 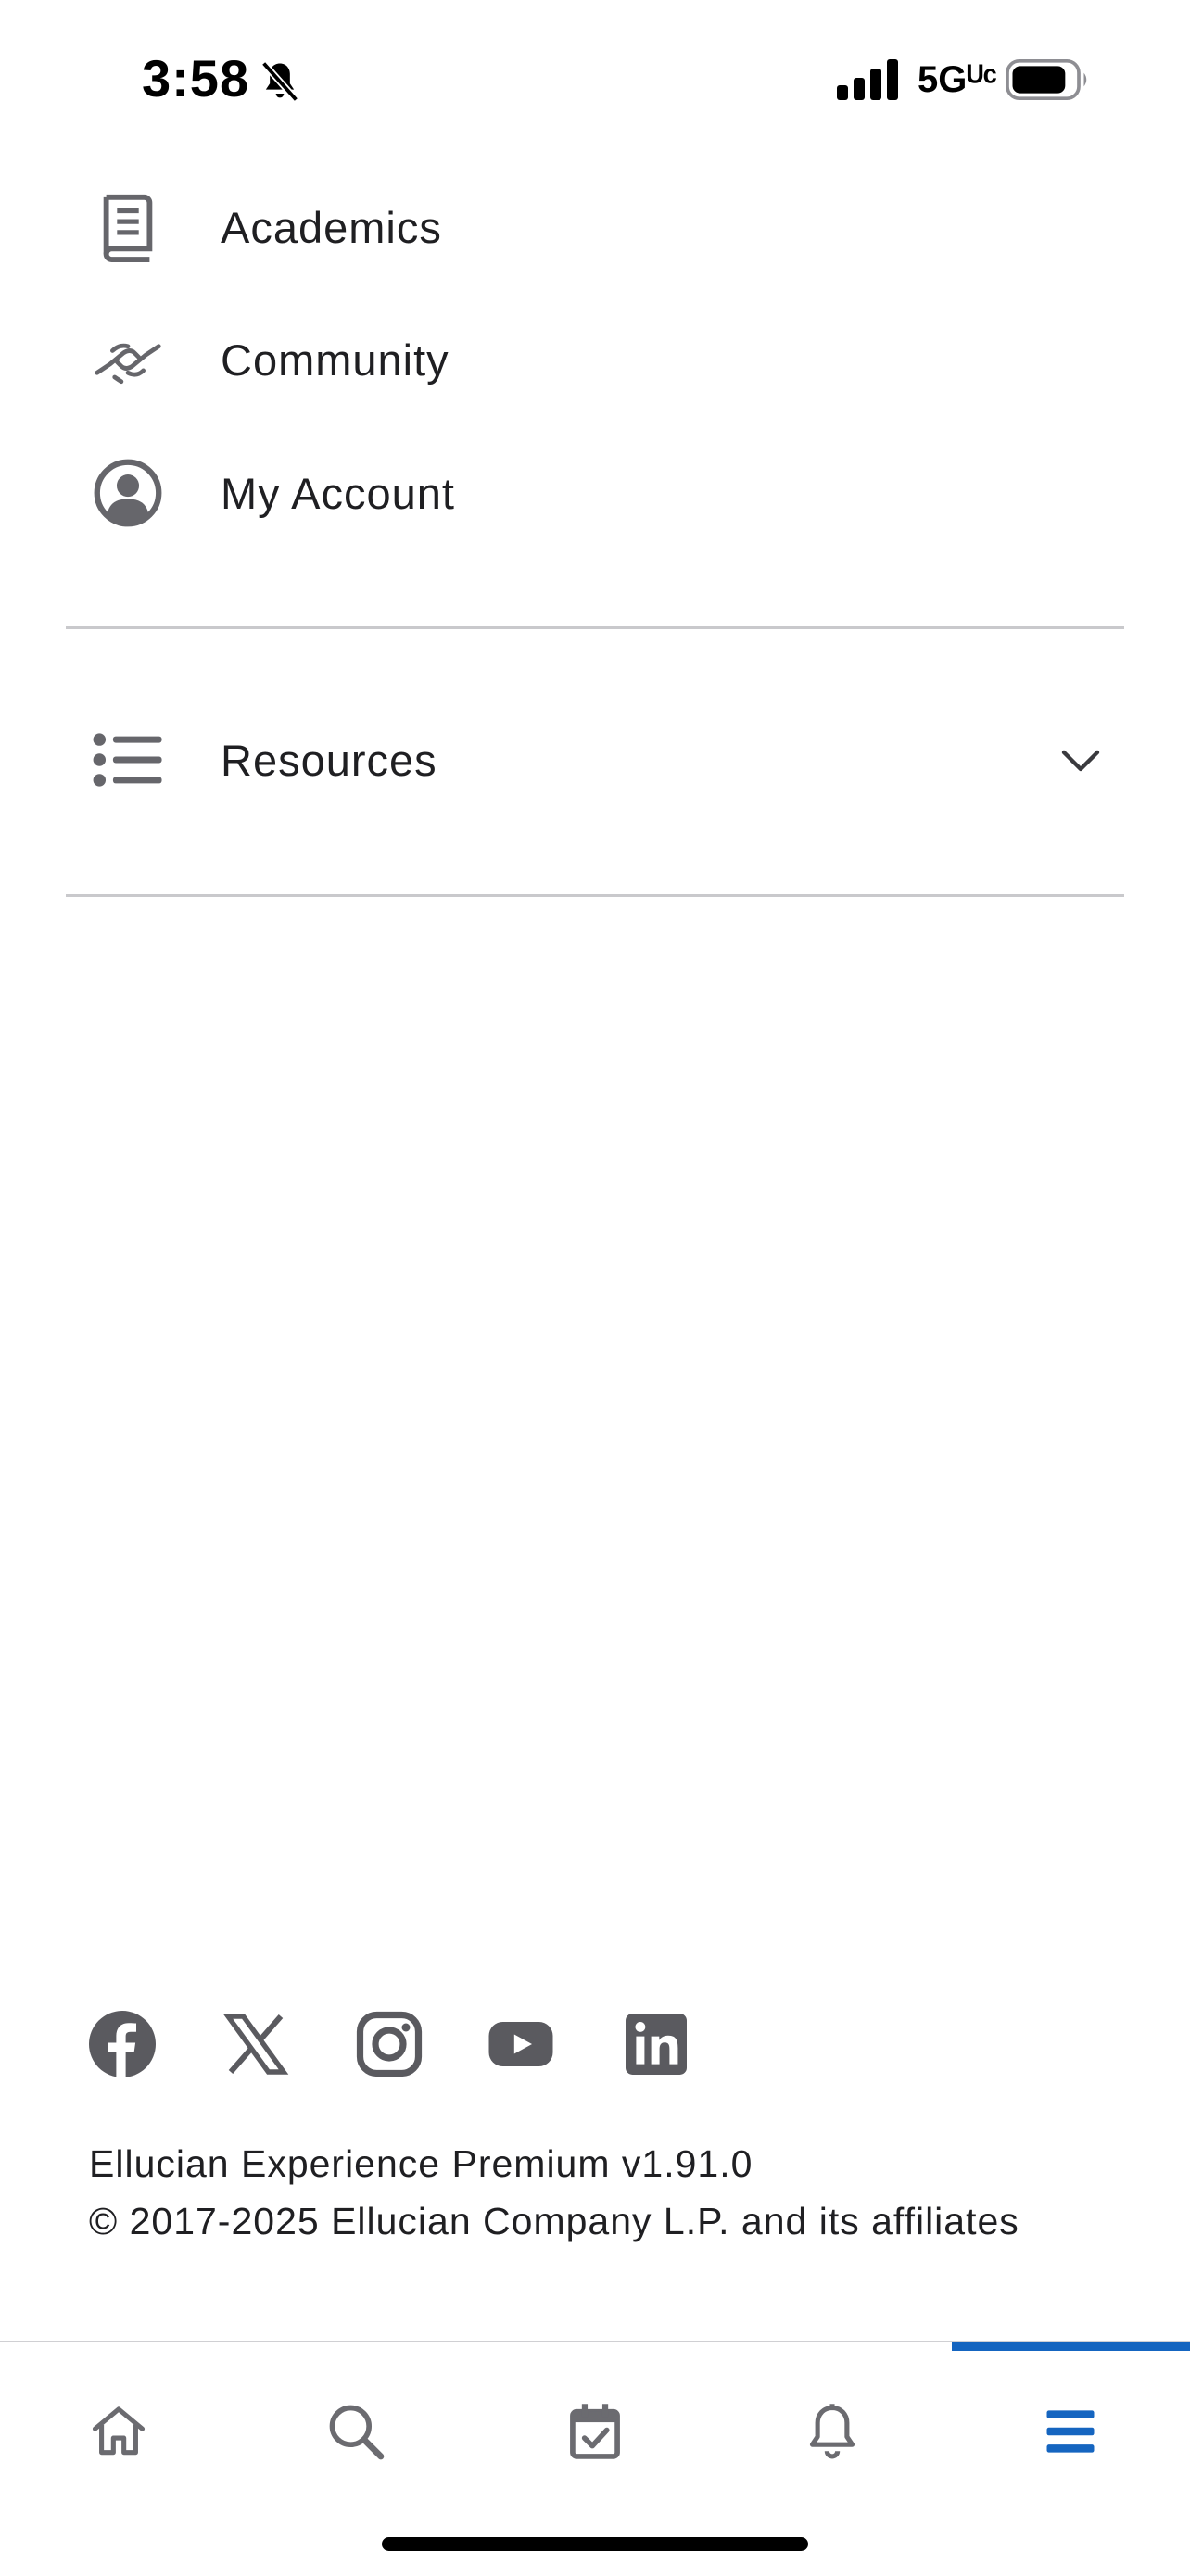 I want to click on signal-icon, so click(x=867, y=80).